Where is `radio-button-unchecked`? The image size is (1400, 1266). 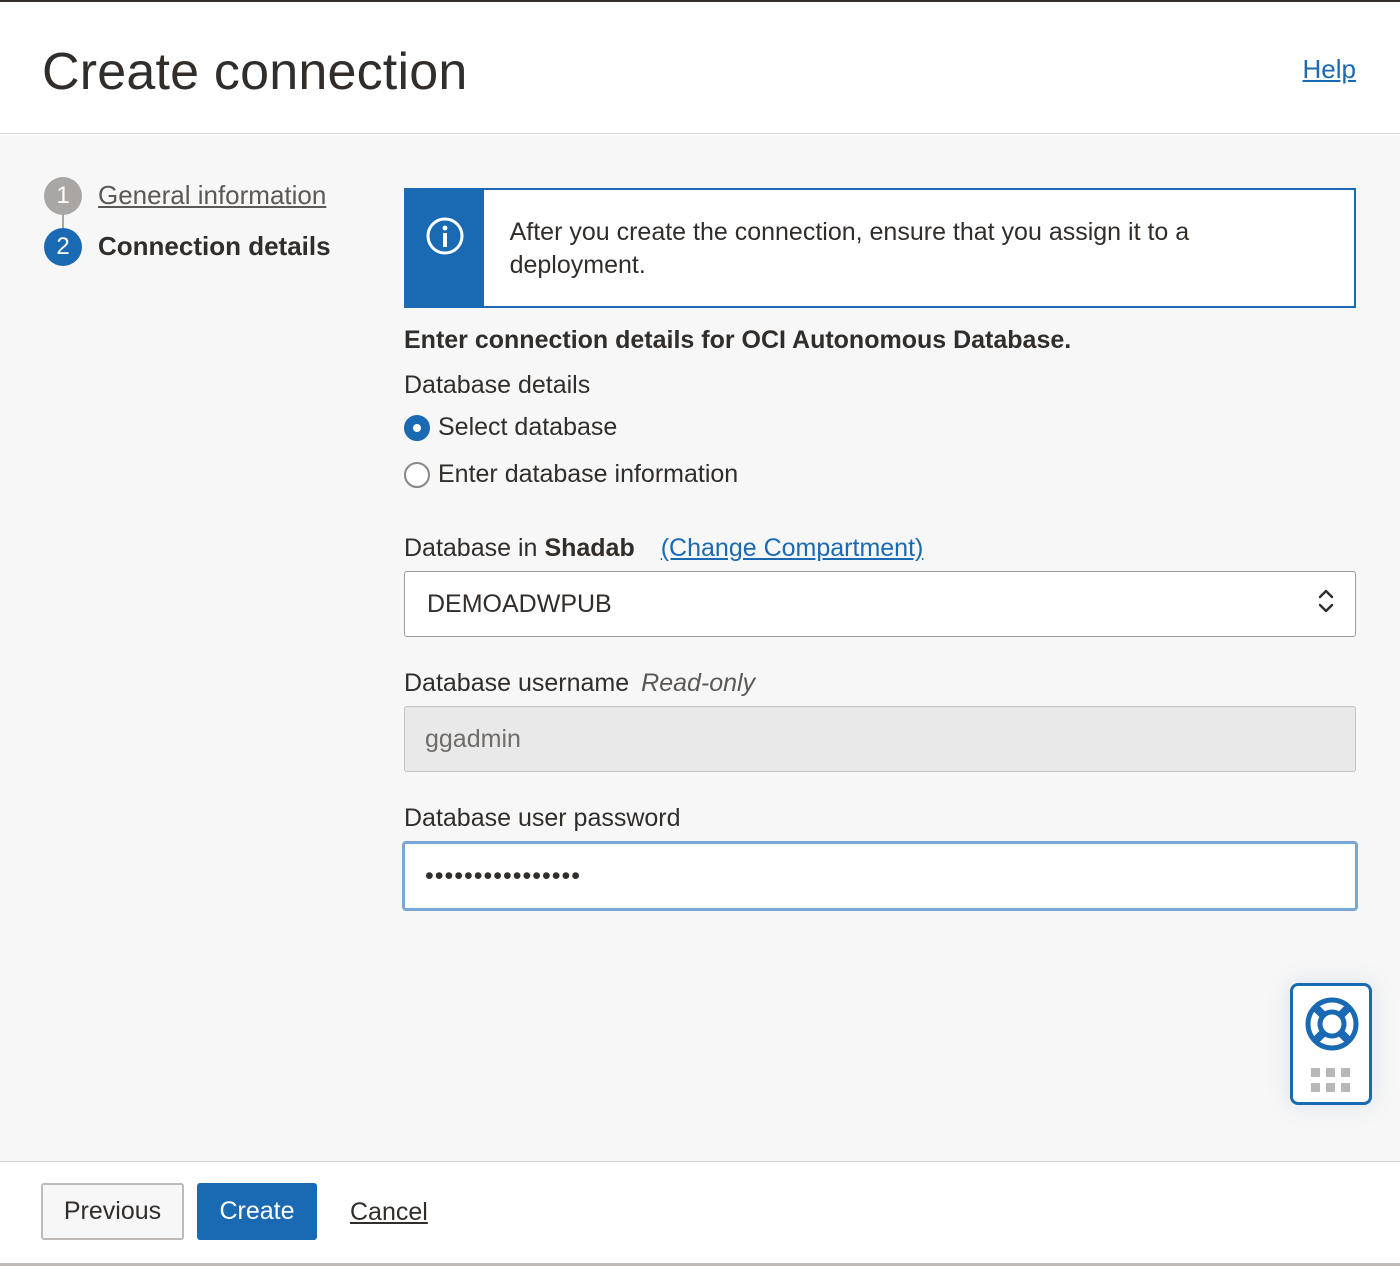 radio-button-unchecked is located at coordinates (417, 474).